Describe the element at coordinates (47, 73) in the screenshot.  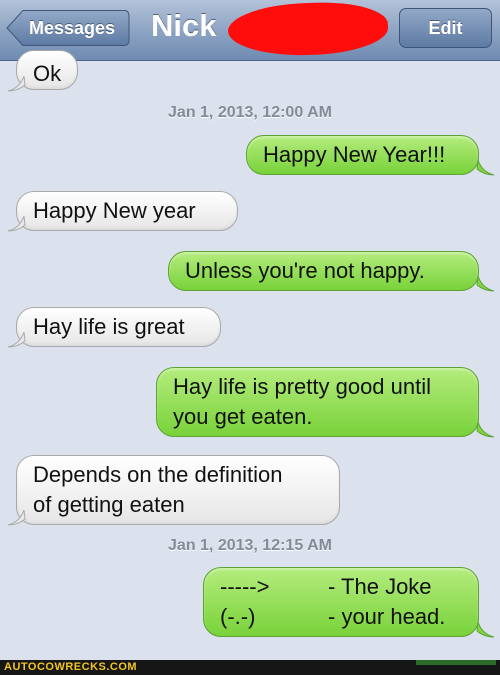
I see `message-text: Ok` at that location.